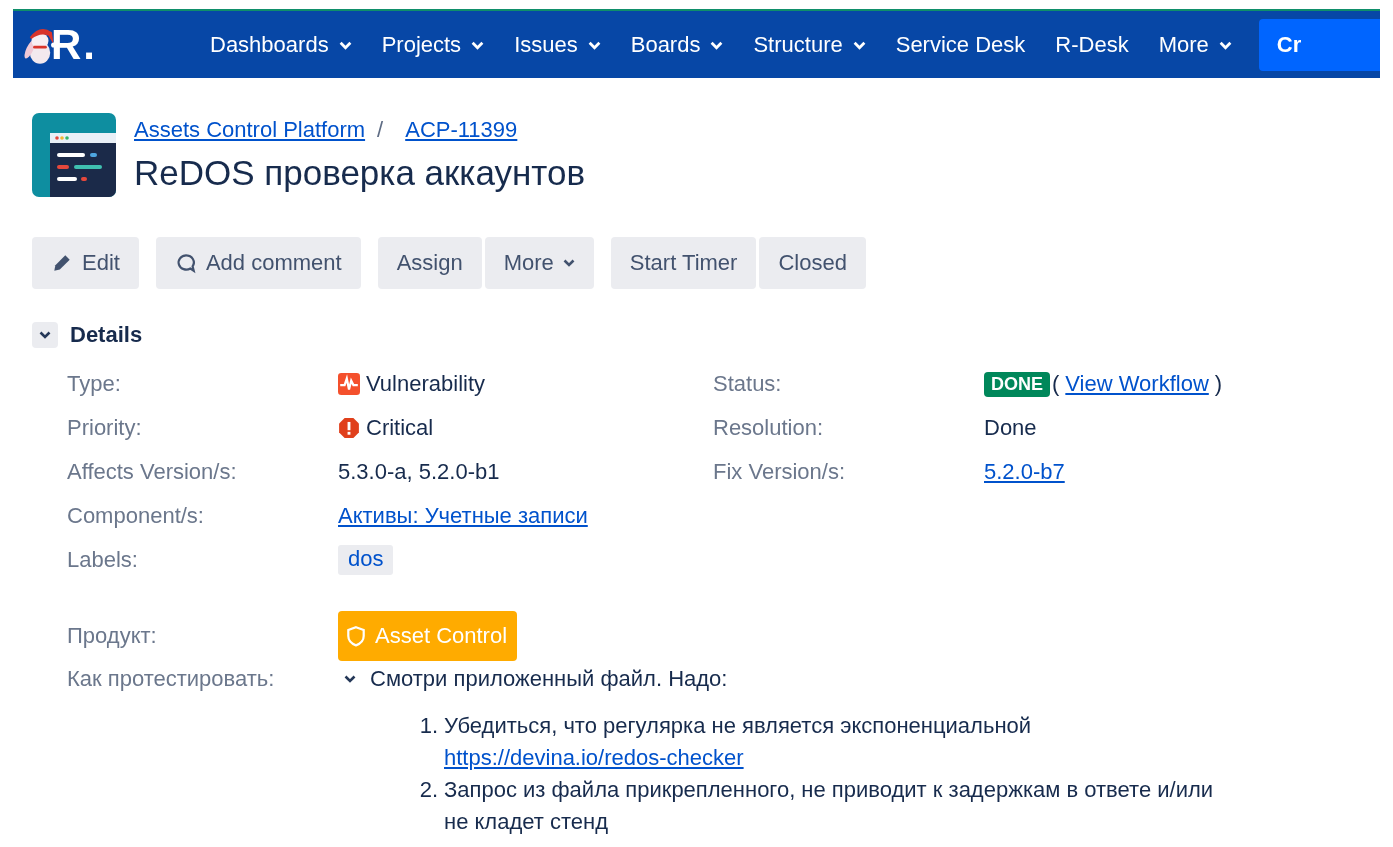  What do you see at coordinates (136, 516) in the screenshot?
I see `field-label: Component/s:` at bounding box center [136, 516].